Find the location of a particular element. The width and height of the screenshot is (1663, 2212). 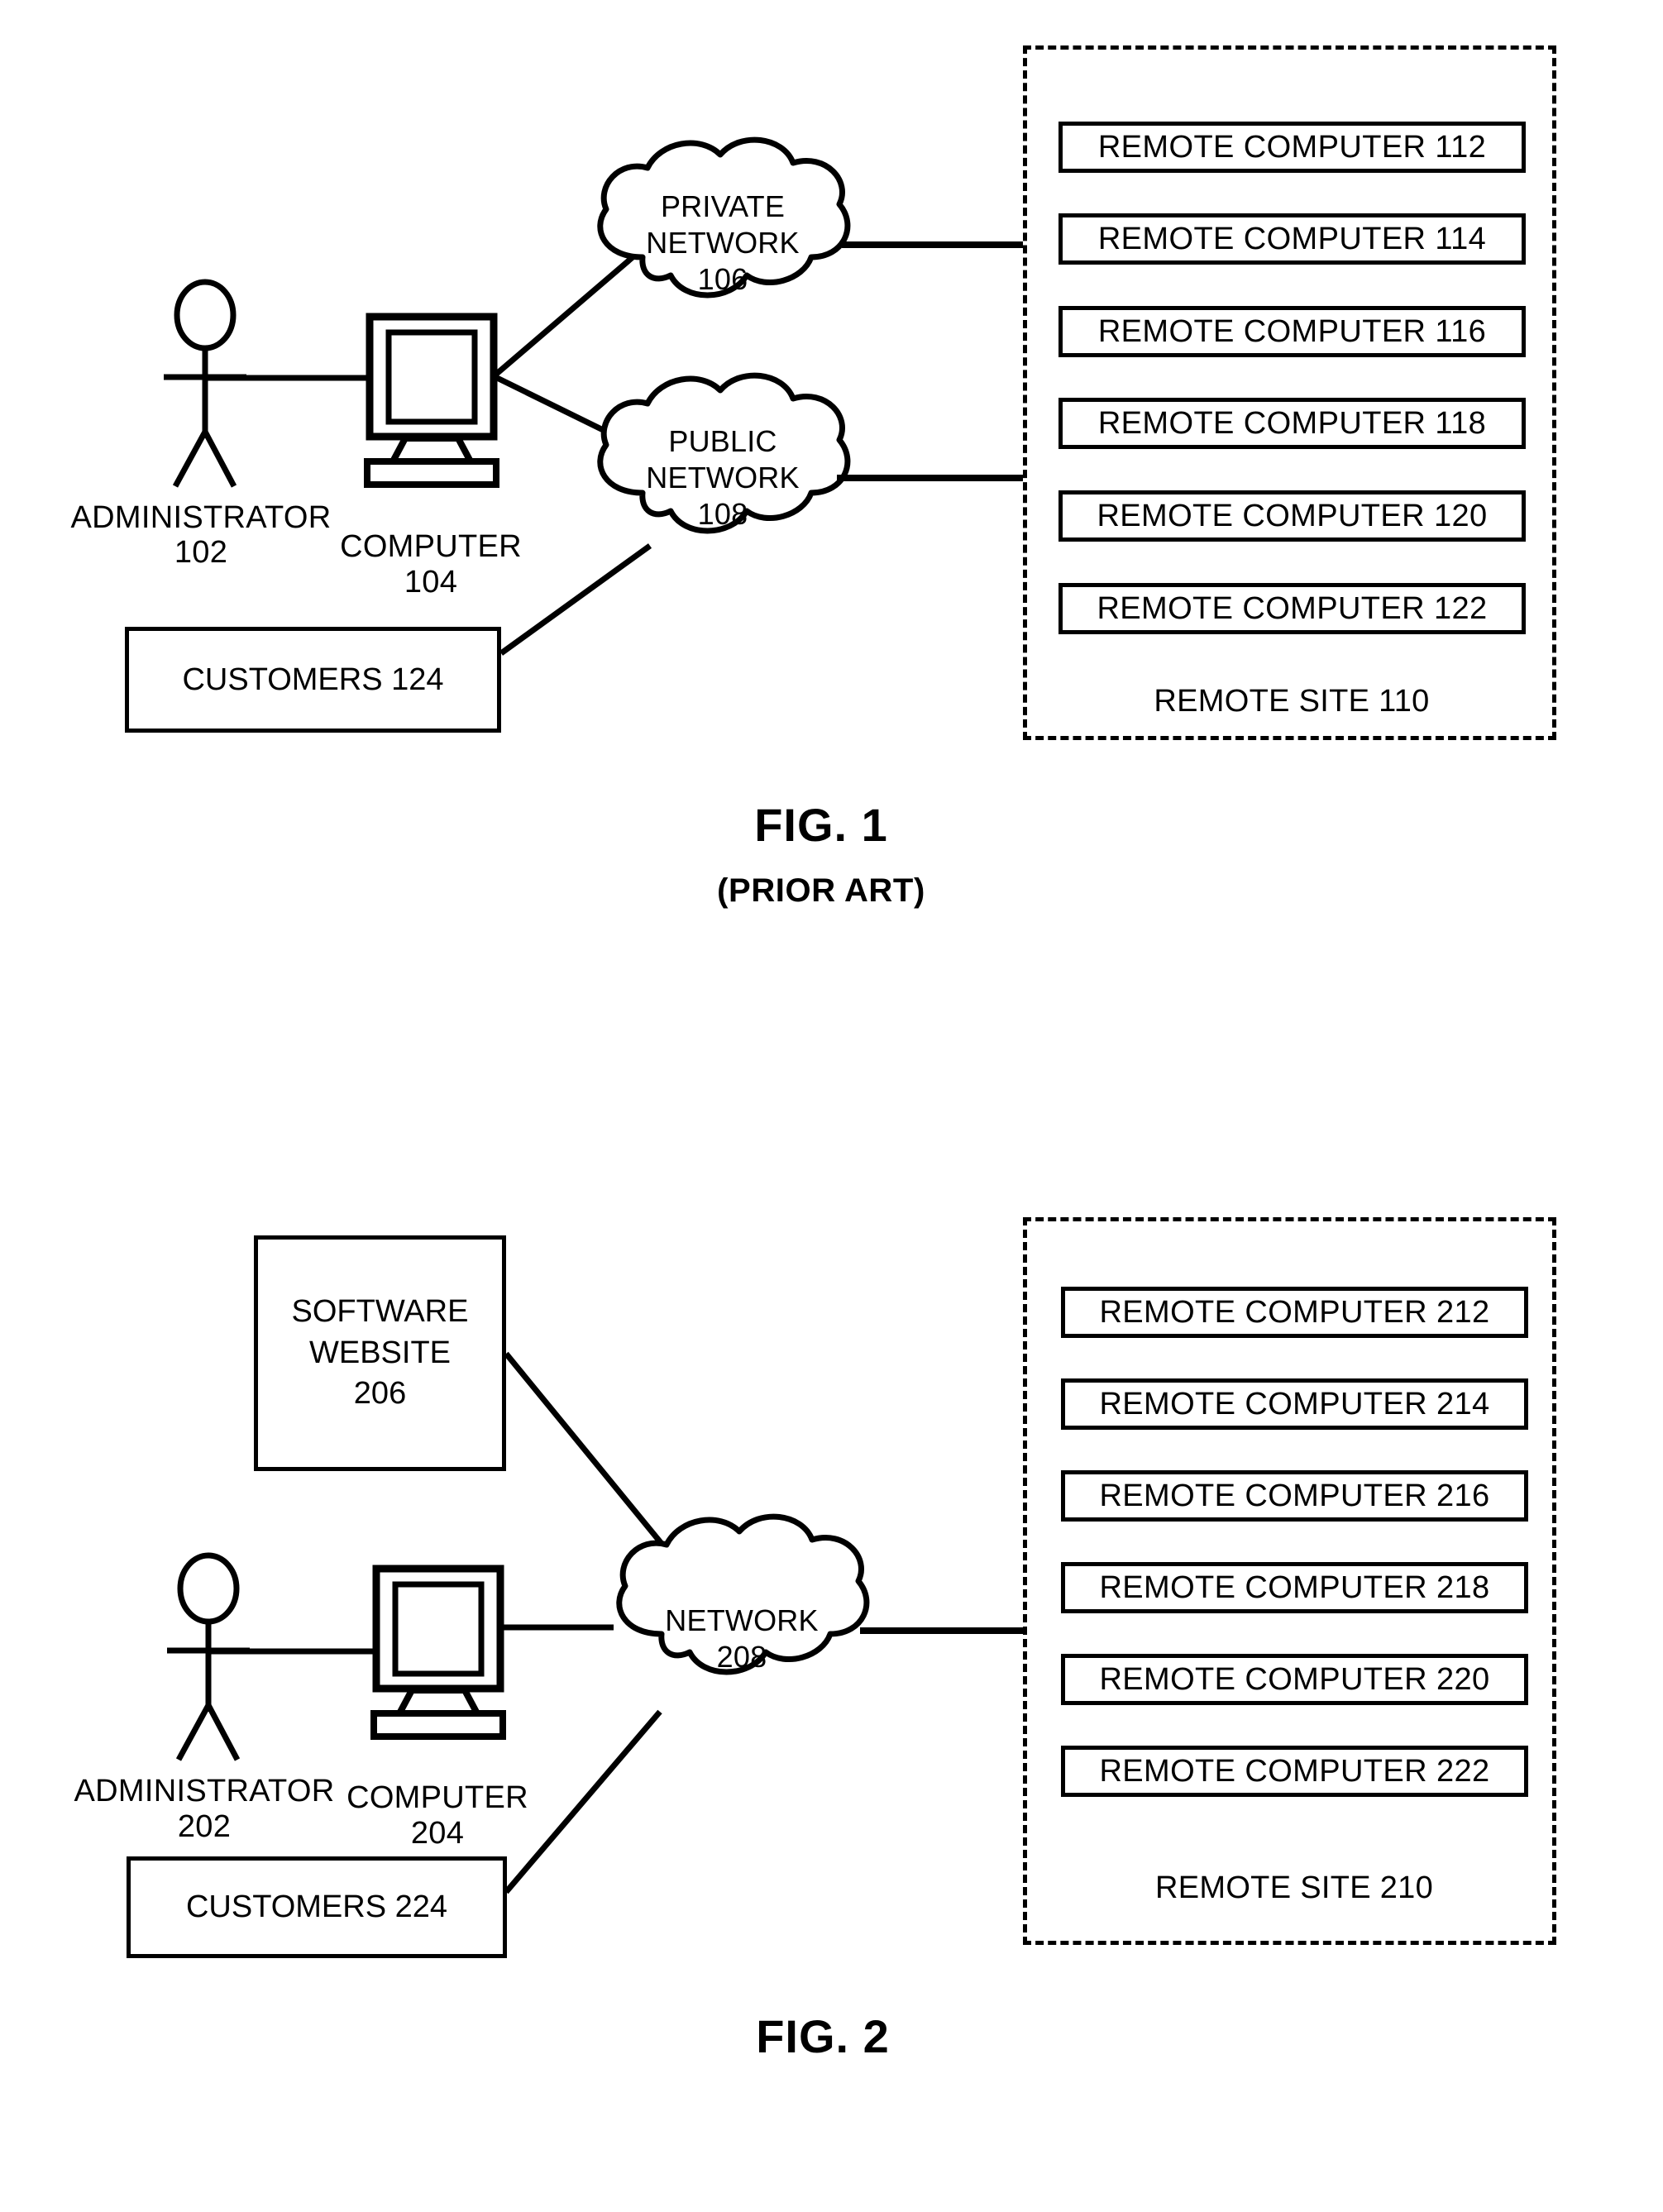

fig2-website-line1: SOFTWARE is located at coordinates (380, 1312).